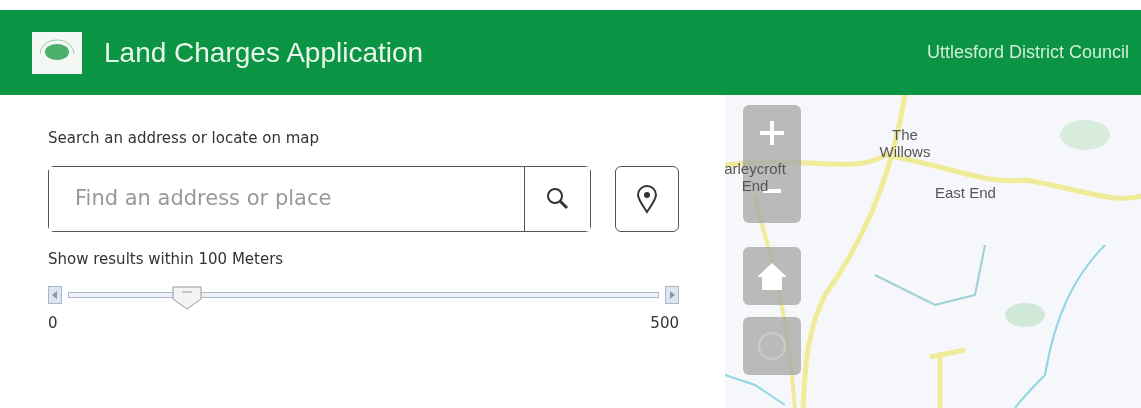 Image resolution: width=1141 pixels, height=408 pixels. I want to click on crosshair-icon, so click(772, 346).